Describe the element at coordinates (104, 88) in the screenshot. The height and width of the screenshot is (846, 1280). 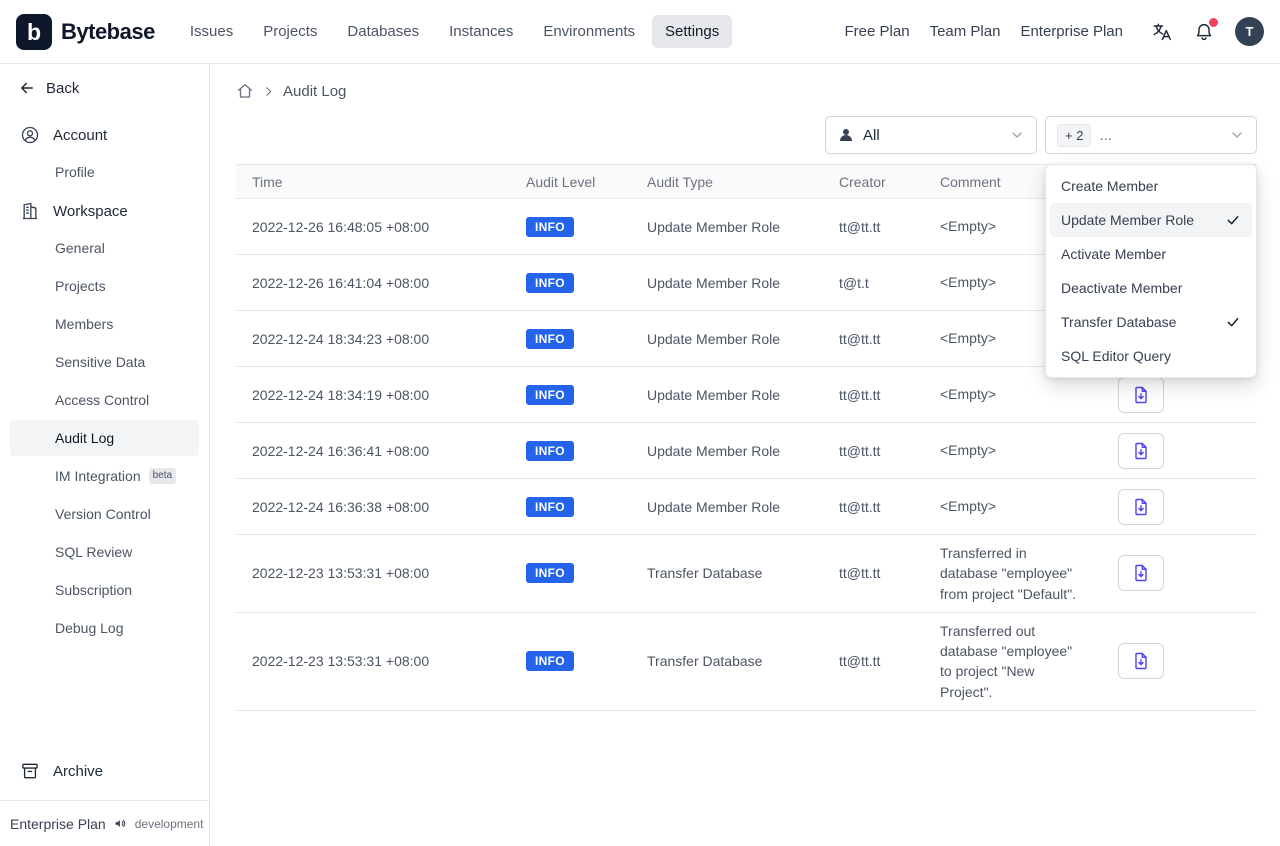
I see `back-button: Back` at that location.